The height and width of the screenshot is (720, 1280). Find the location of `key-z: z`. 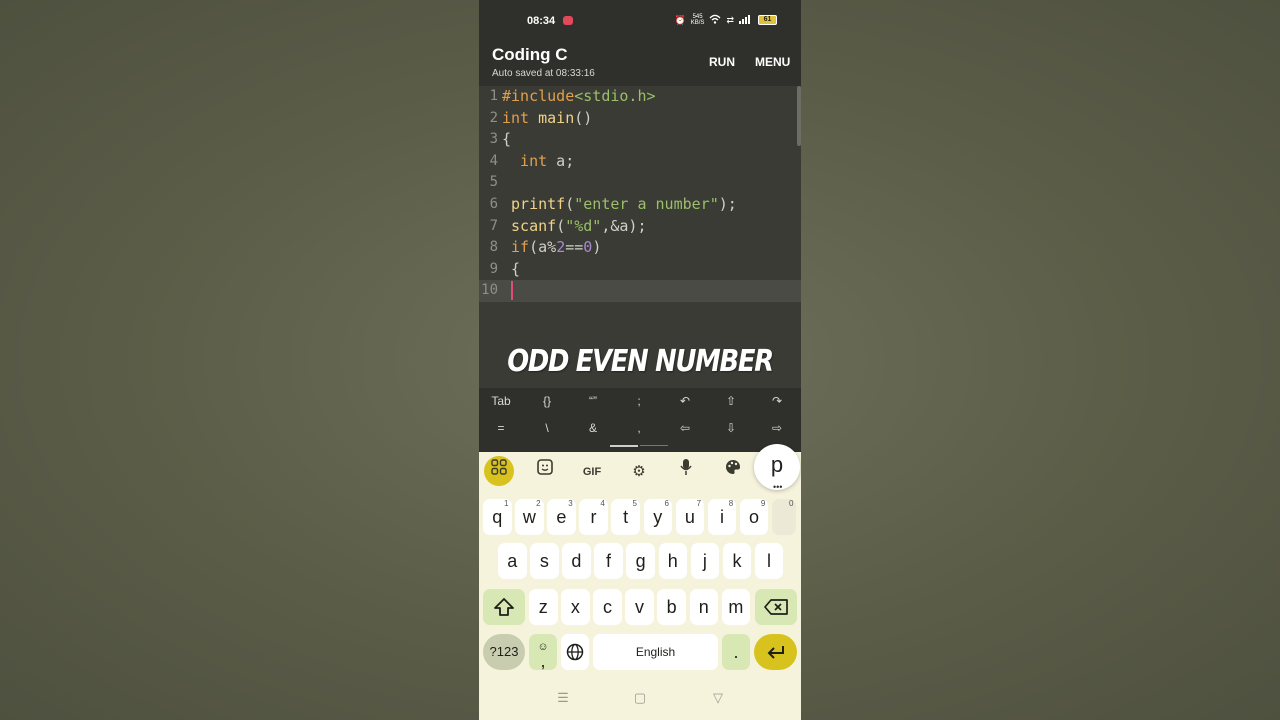

key-z: z is located at coordinates (543, 607).